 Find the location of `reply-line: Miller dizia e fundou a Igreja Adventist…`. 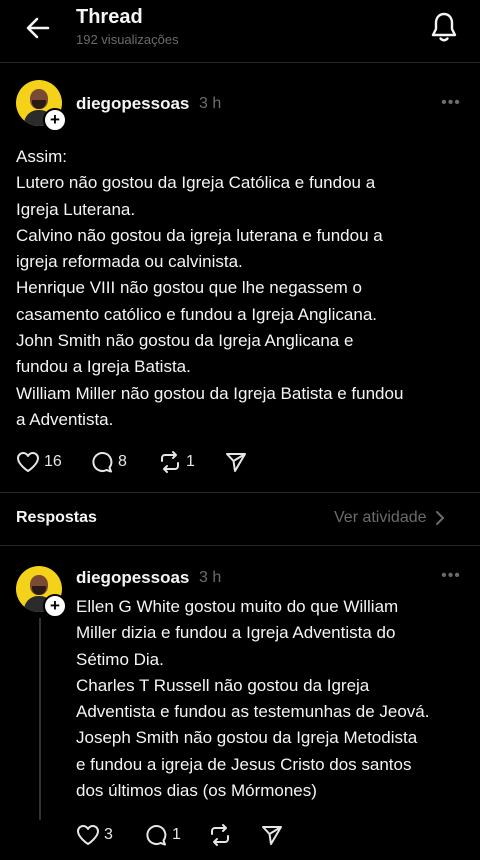

reply-line: Miller dizia e fundou a Igreja Adventist… is located at coordinates (236, 633).